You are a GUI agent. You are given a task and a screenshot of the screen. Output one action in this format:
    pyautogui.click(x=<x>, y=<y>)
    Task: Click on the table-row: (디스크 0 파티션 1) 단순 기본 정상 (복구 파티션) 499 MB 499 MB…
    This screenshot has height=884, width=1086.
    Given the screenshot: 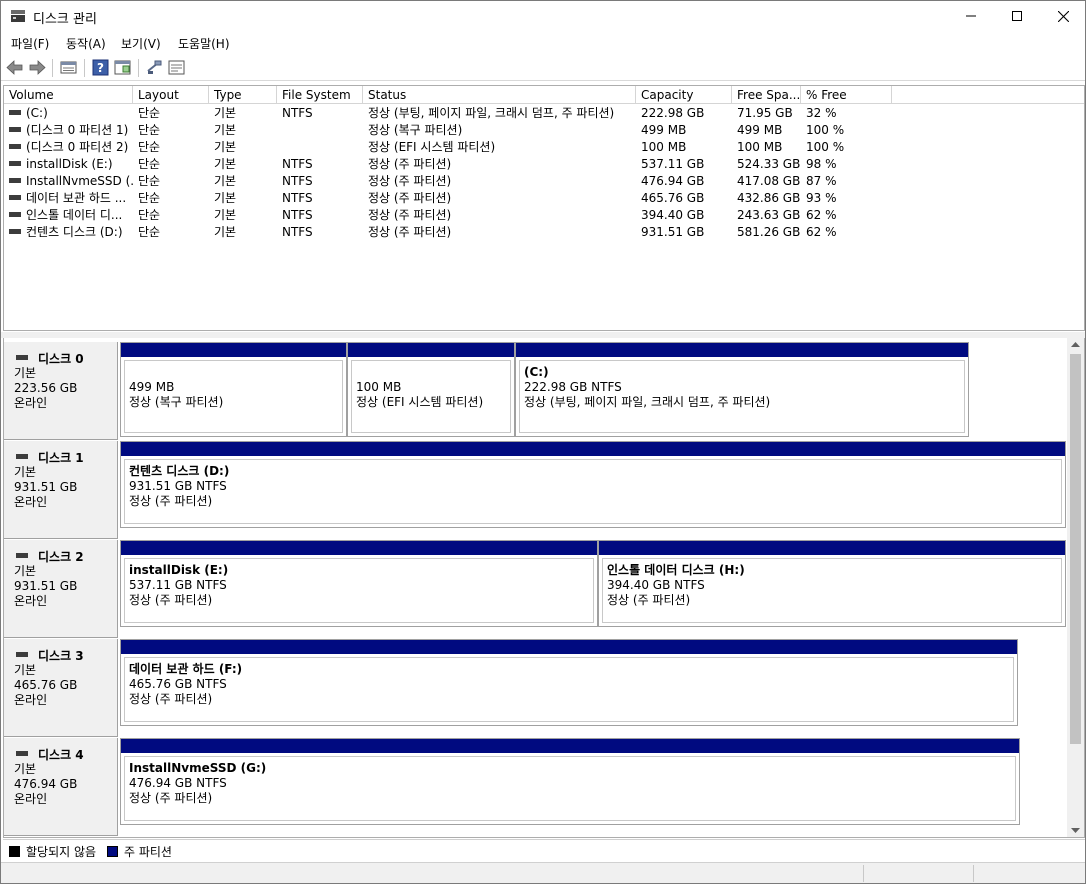 What is the action you would take?
    pyautogui.click(x=544, y=130)
    